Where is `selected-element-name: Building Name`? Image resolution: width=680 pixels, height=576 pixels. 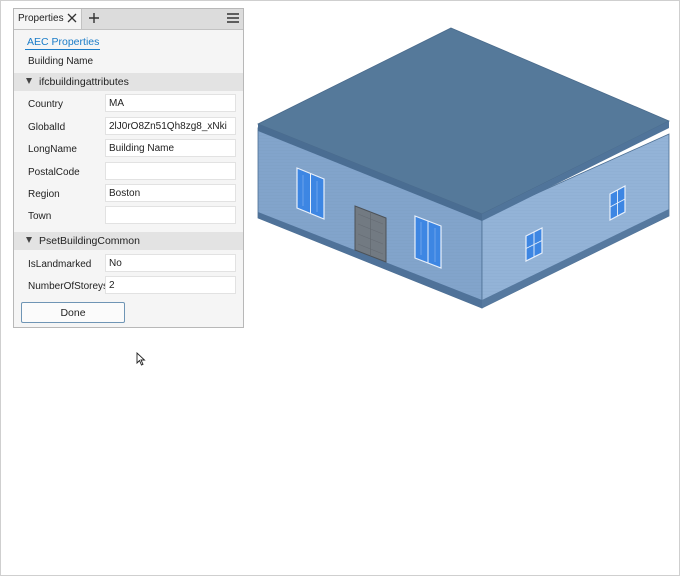
selected-element-name: Building Name is located at coordinates (61, 61).